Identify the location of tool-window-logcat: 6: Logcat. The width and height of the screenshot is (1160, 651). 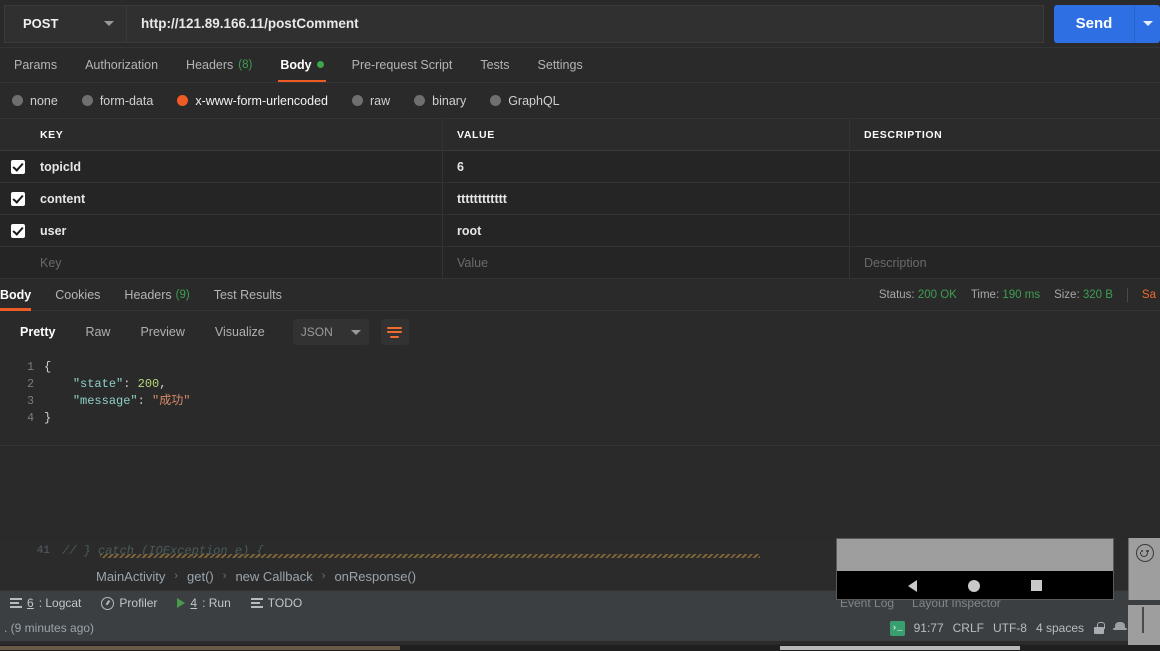
(45, 603).